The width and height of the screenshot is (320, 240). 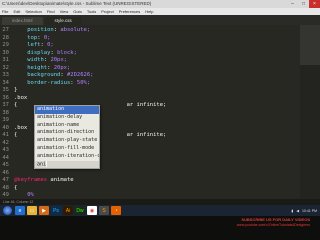 What do you see at coordinates (160, 210) in the screenshot?
I see `windows-taskbar: e ▭ ▶ Ps Ai Dw ◉ S ◔ ▮ ◀ 10:41 PM` at bounding box center [160, 210].